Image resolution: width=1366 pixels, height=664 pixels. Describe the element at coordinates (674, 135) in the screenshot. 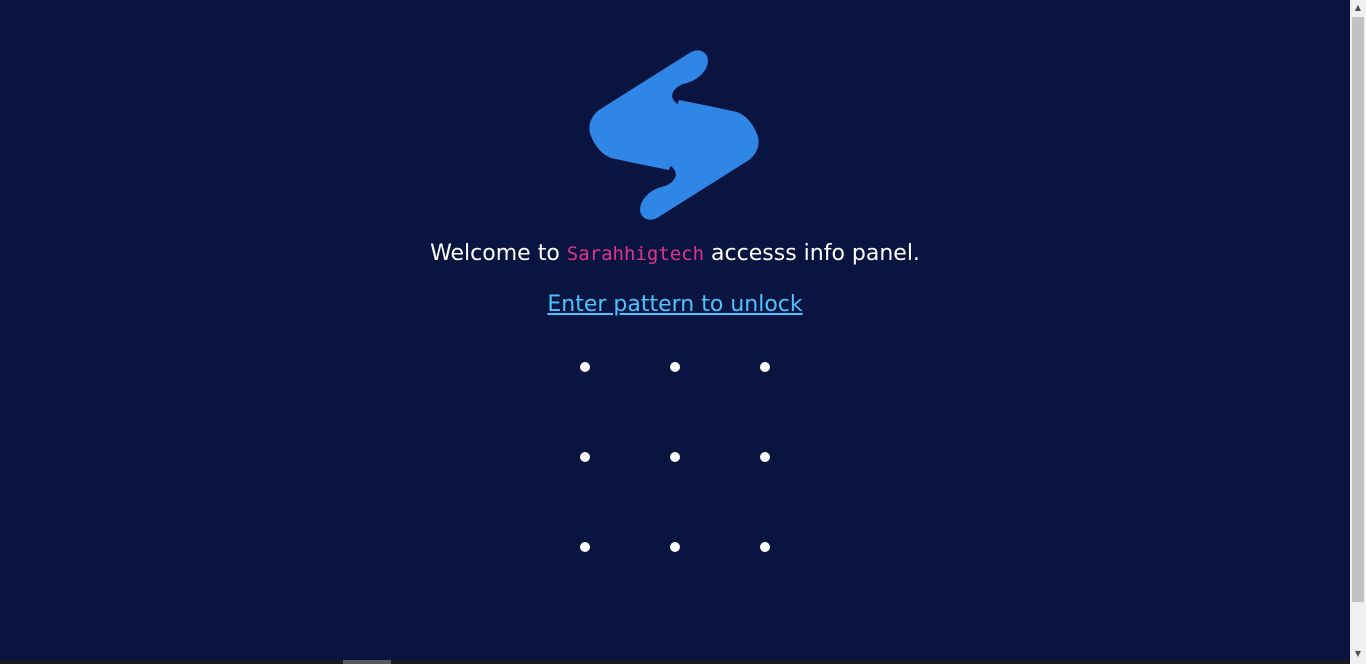

I see `s-logo-icon` at that location.